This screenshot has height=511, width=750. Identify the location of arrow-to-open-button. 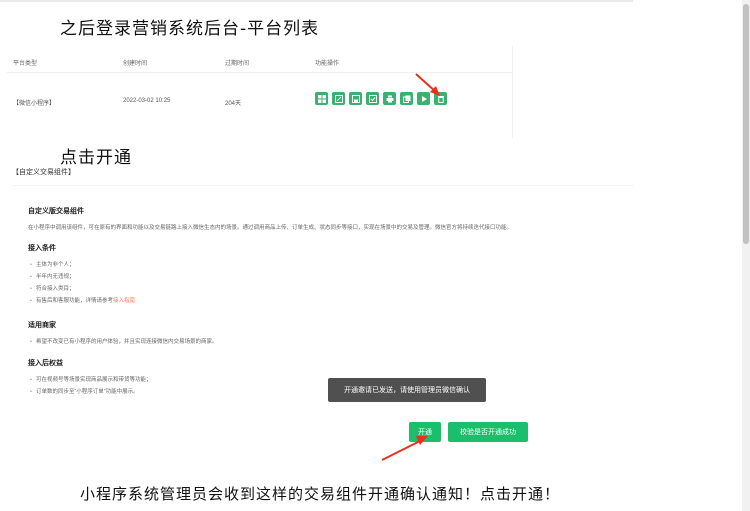
(404, 448).